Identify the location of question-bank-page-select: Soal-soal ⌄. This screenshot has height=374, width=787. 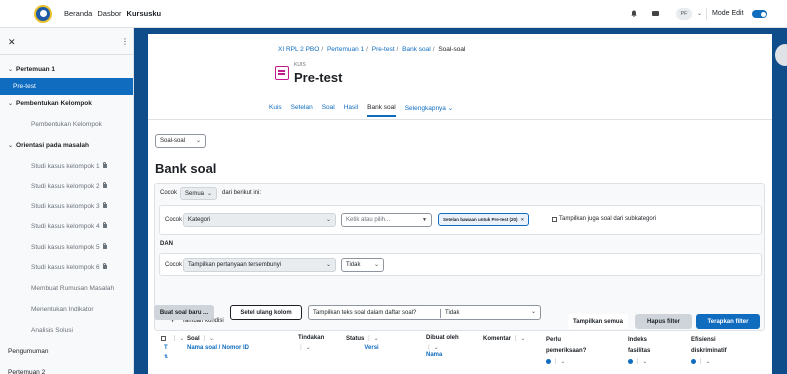
(180, 141).